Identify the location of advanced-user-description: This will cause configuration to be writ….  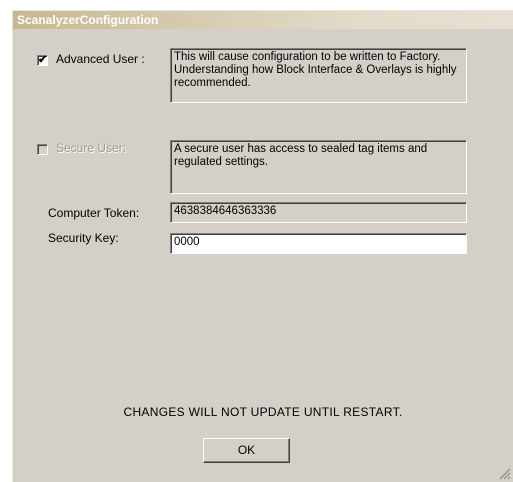
(318, 75).